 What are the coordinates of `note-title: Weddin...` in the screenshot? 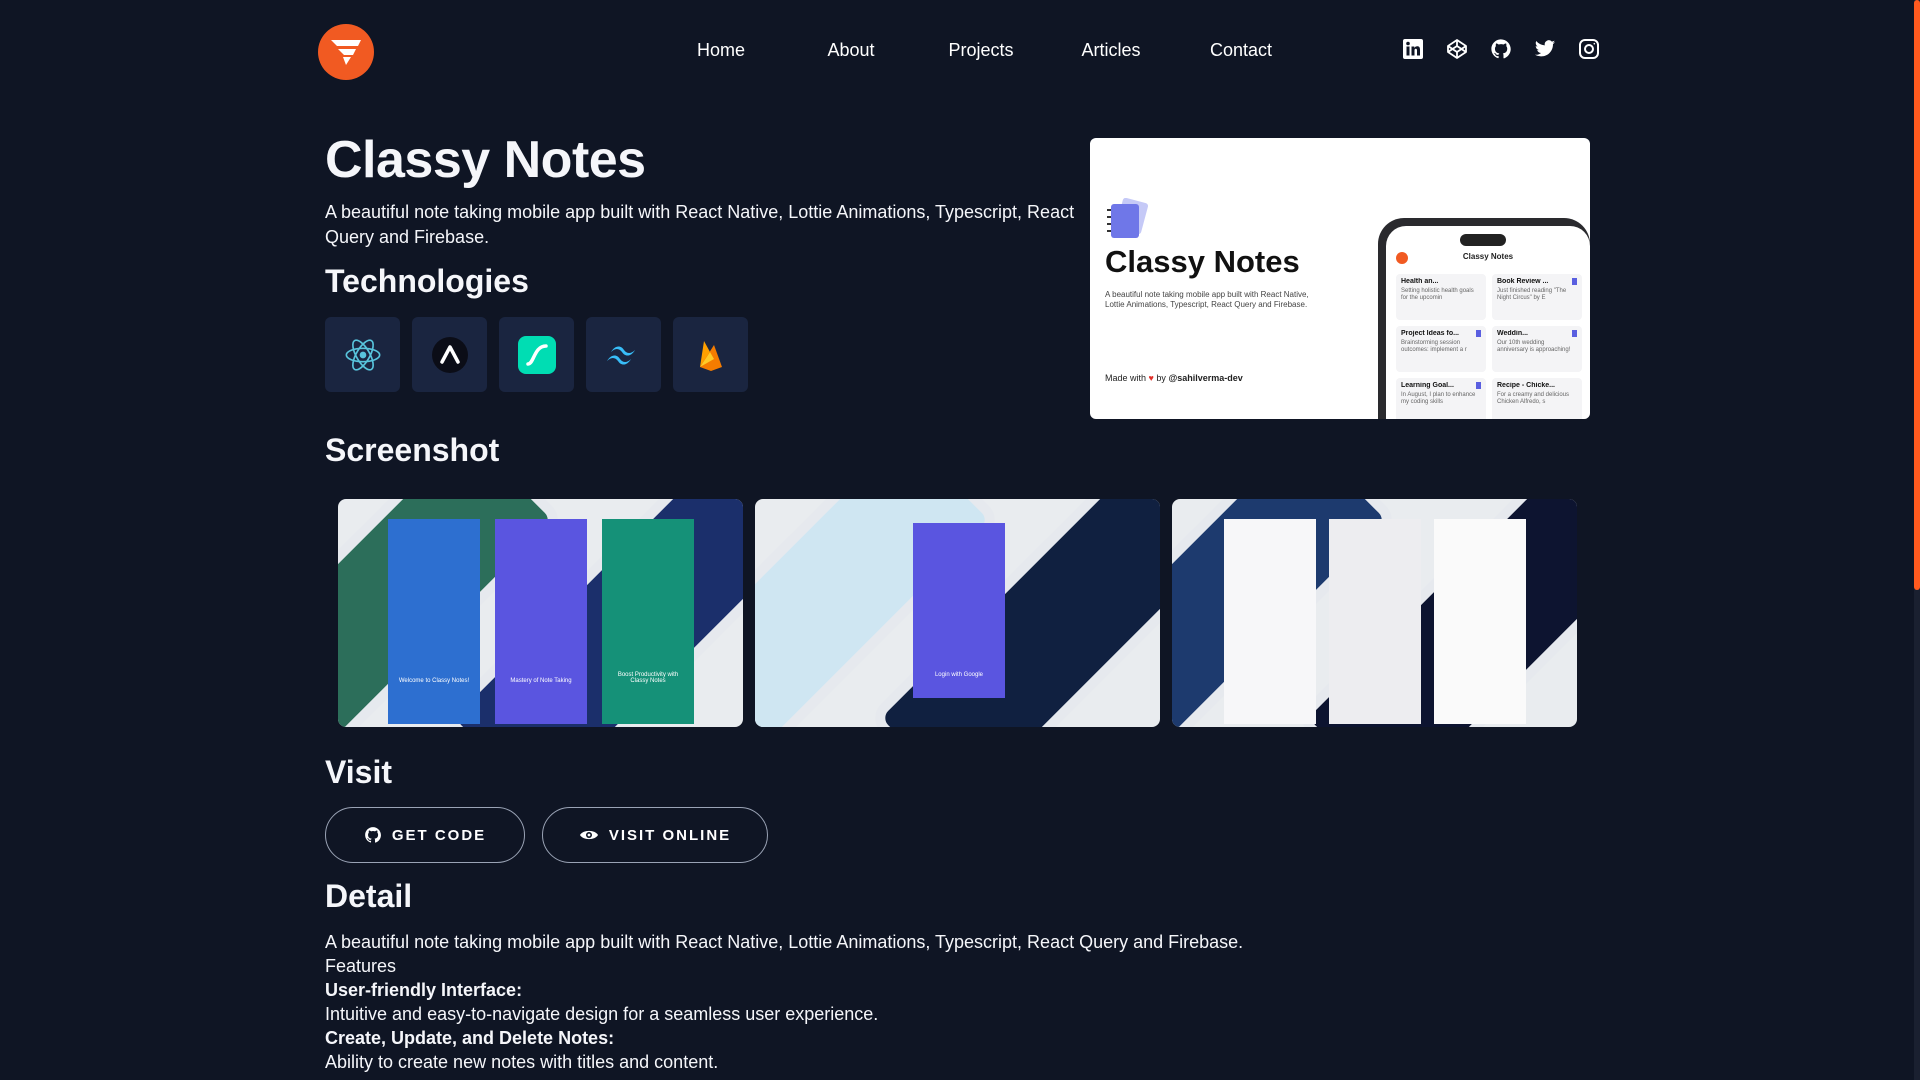 It's located at (1512, 333).